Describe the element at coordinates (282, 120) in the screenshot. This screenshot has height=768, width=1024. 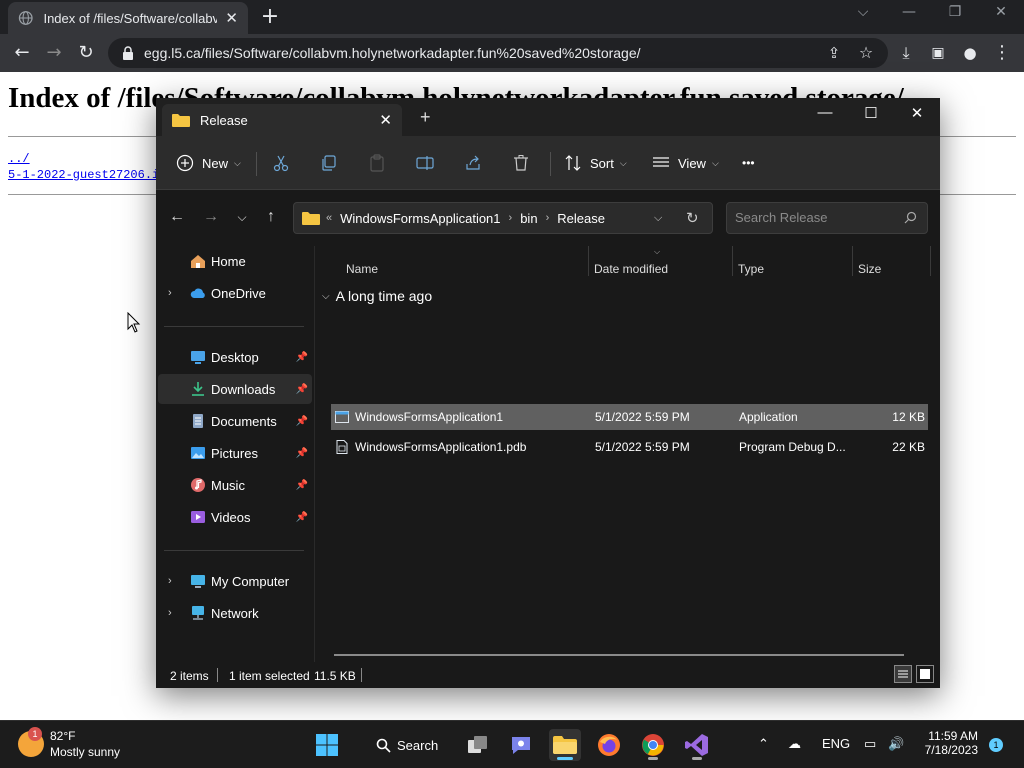
I see `explorer-tab: Release ✕` at that location.